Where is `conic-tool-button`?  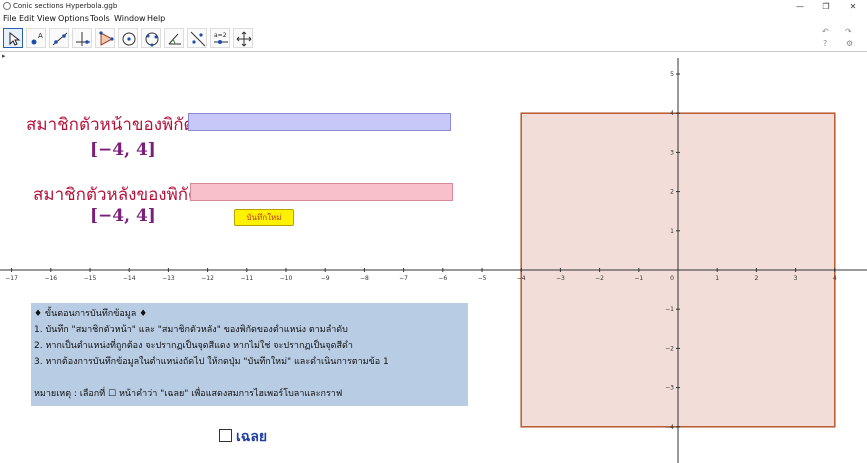
conic-tool-button is located at coordinates (151, 38).